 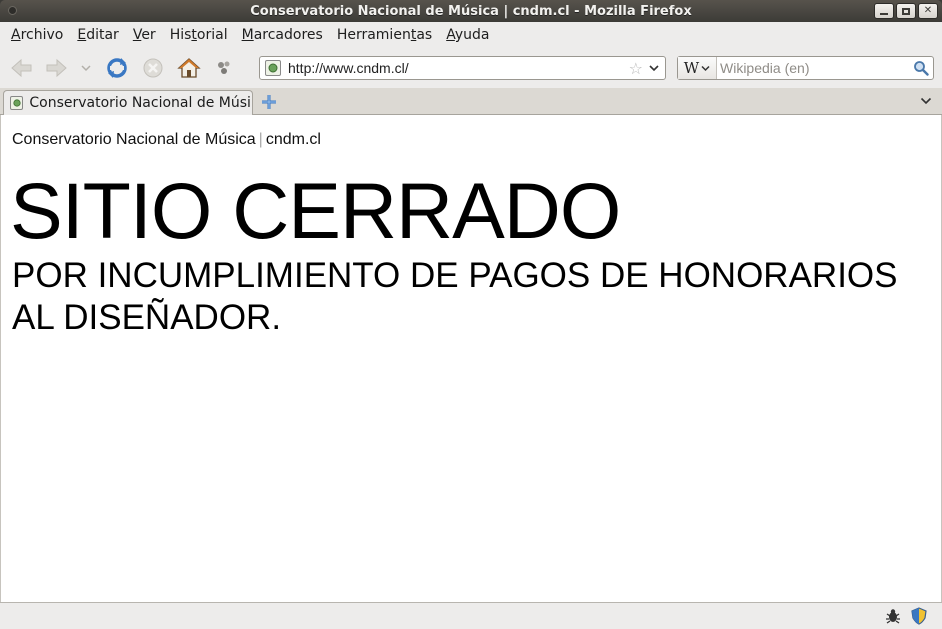 What do you see at coordinates (315, 210) in the screenshot?
I see `page-headline: SITIO CERRADO` at bounding box center [315, 210].